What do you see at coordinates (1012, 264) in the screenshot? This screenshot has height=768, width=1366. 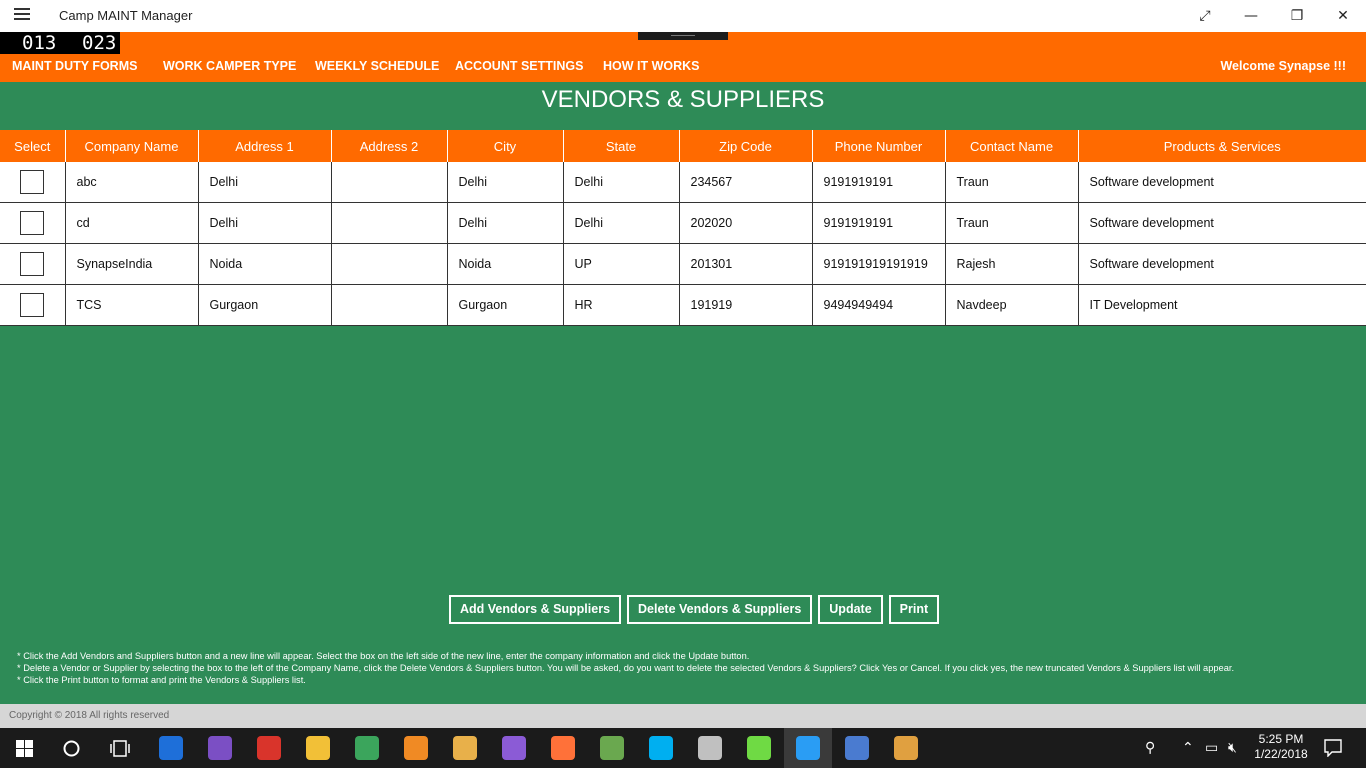 I see `contact-name-cell: Rajesh` at bounding box center [1012, 264].